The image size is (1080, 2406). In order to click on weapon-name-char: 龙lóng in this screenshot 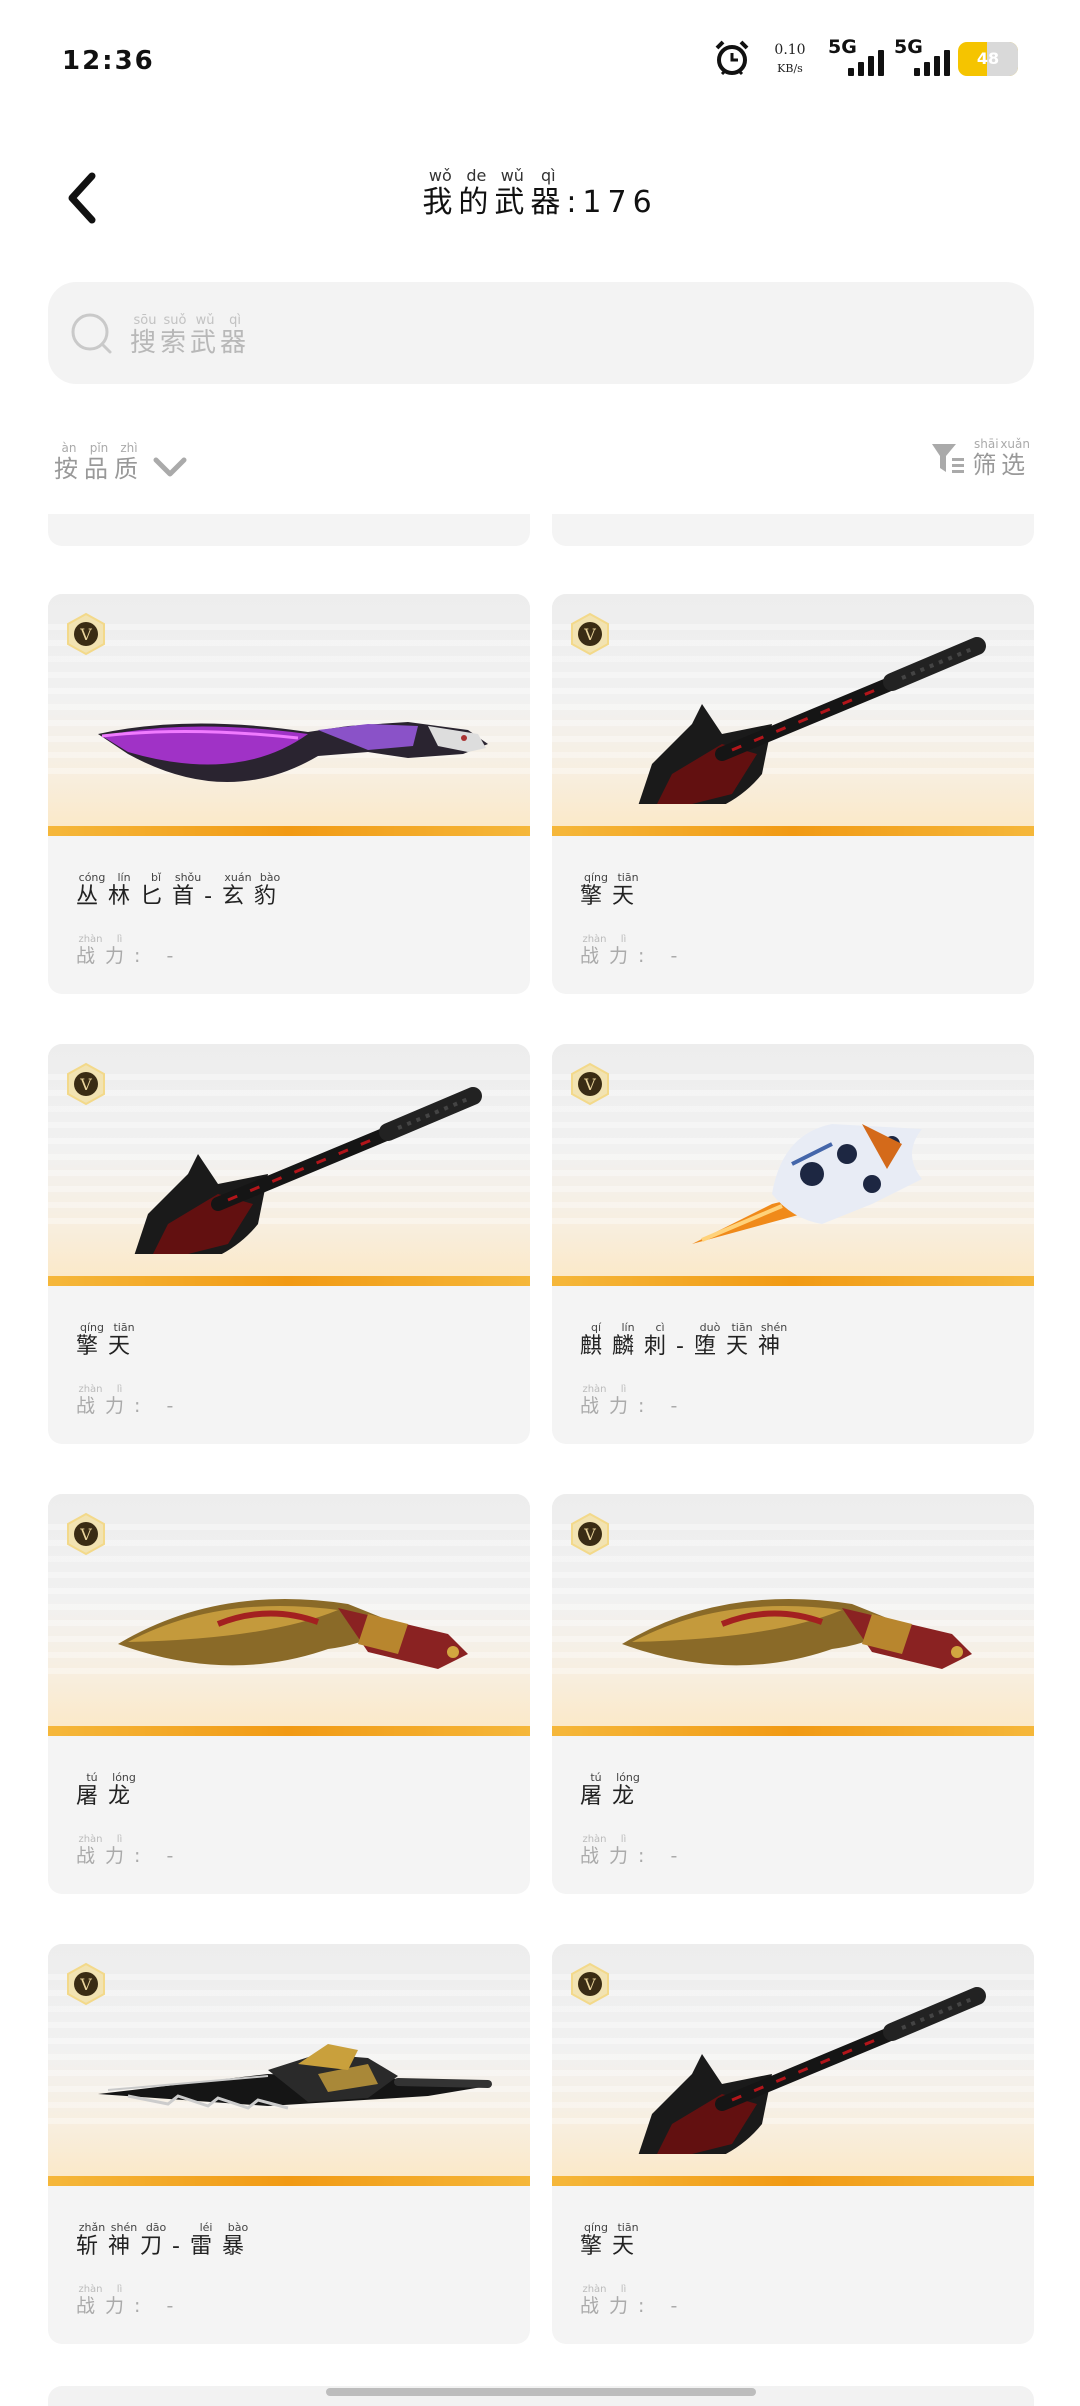, I will do `click(124, 1790)`.